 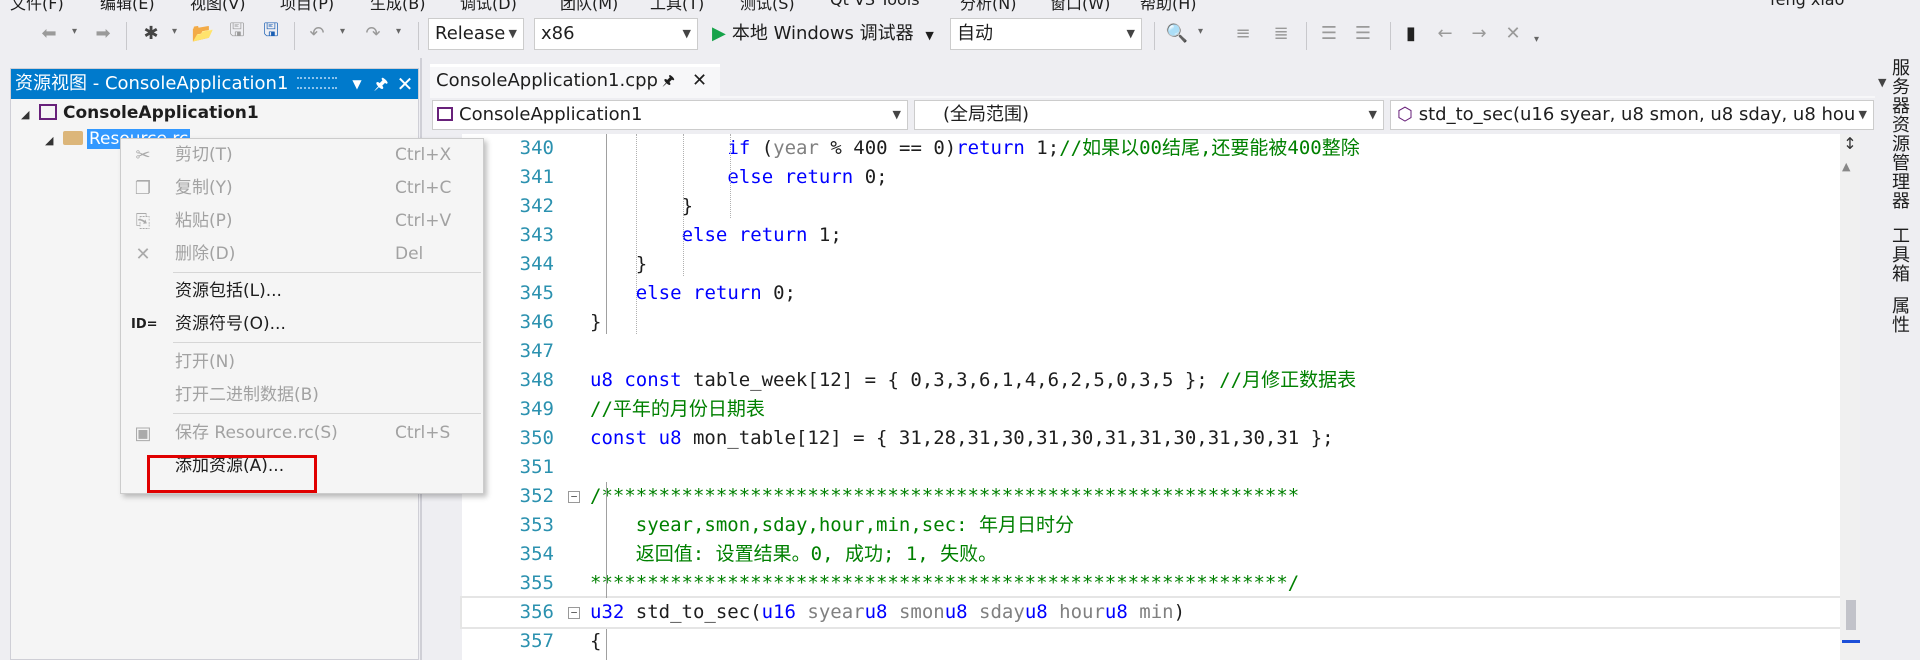 What do you see at coordinates (1151, 351) in the screenshot?
I see `code-line: 347` at bounding box center [1151, 351].